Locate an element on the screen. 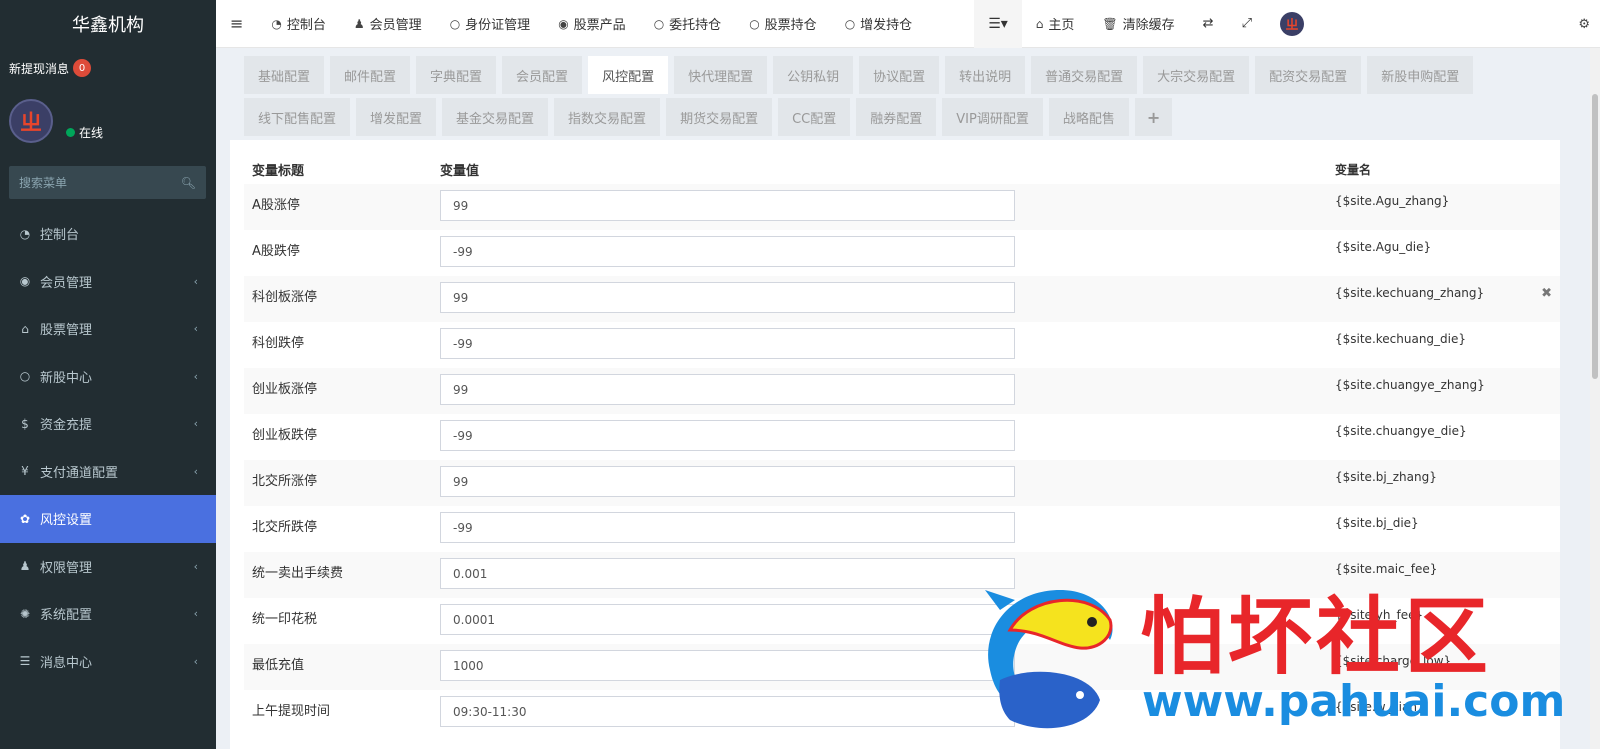  sidebar-item-8: ♟ 权限管理 ‹ is located at coordinates (108, 567).